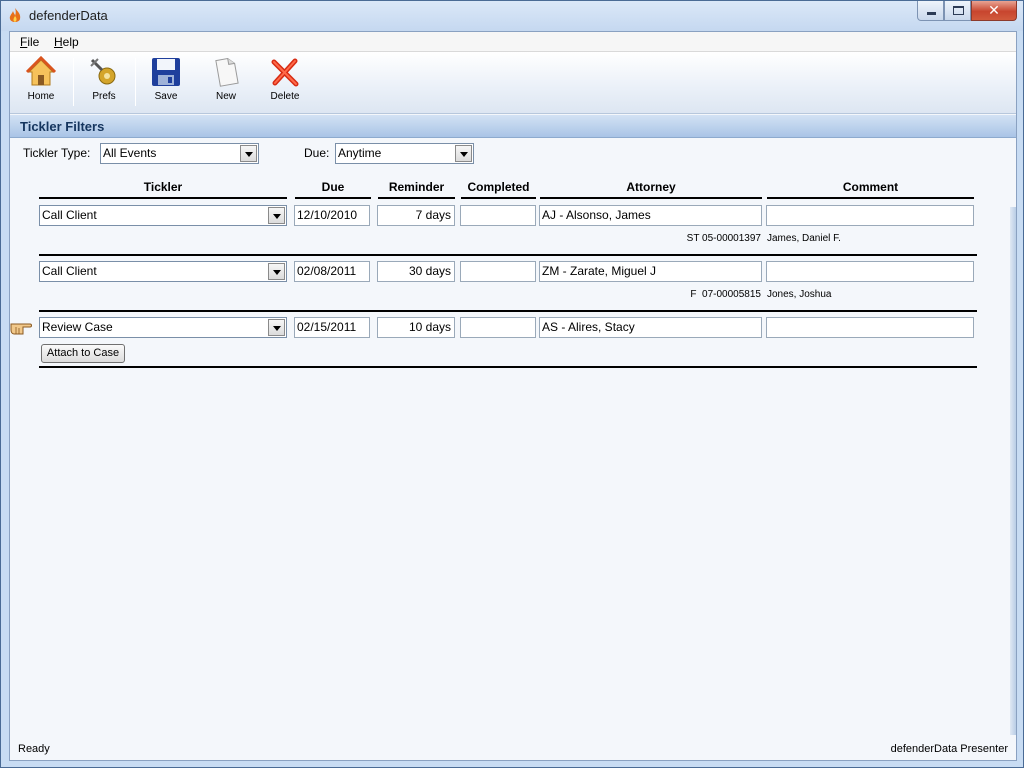 The height and width of the screenshot is (768, 1024). What do you see at coordinates (166, 96) in the screenshot?
I see `save-label: Save` at bounding box center [166, 96].